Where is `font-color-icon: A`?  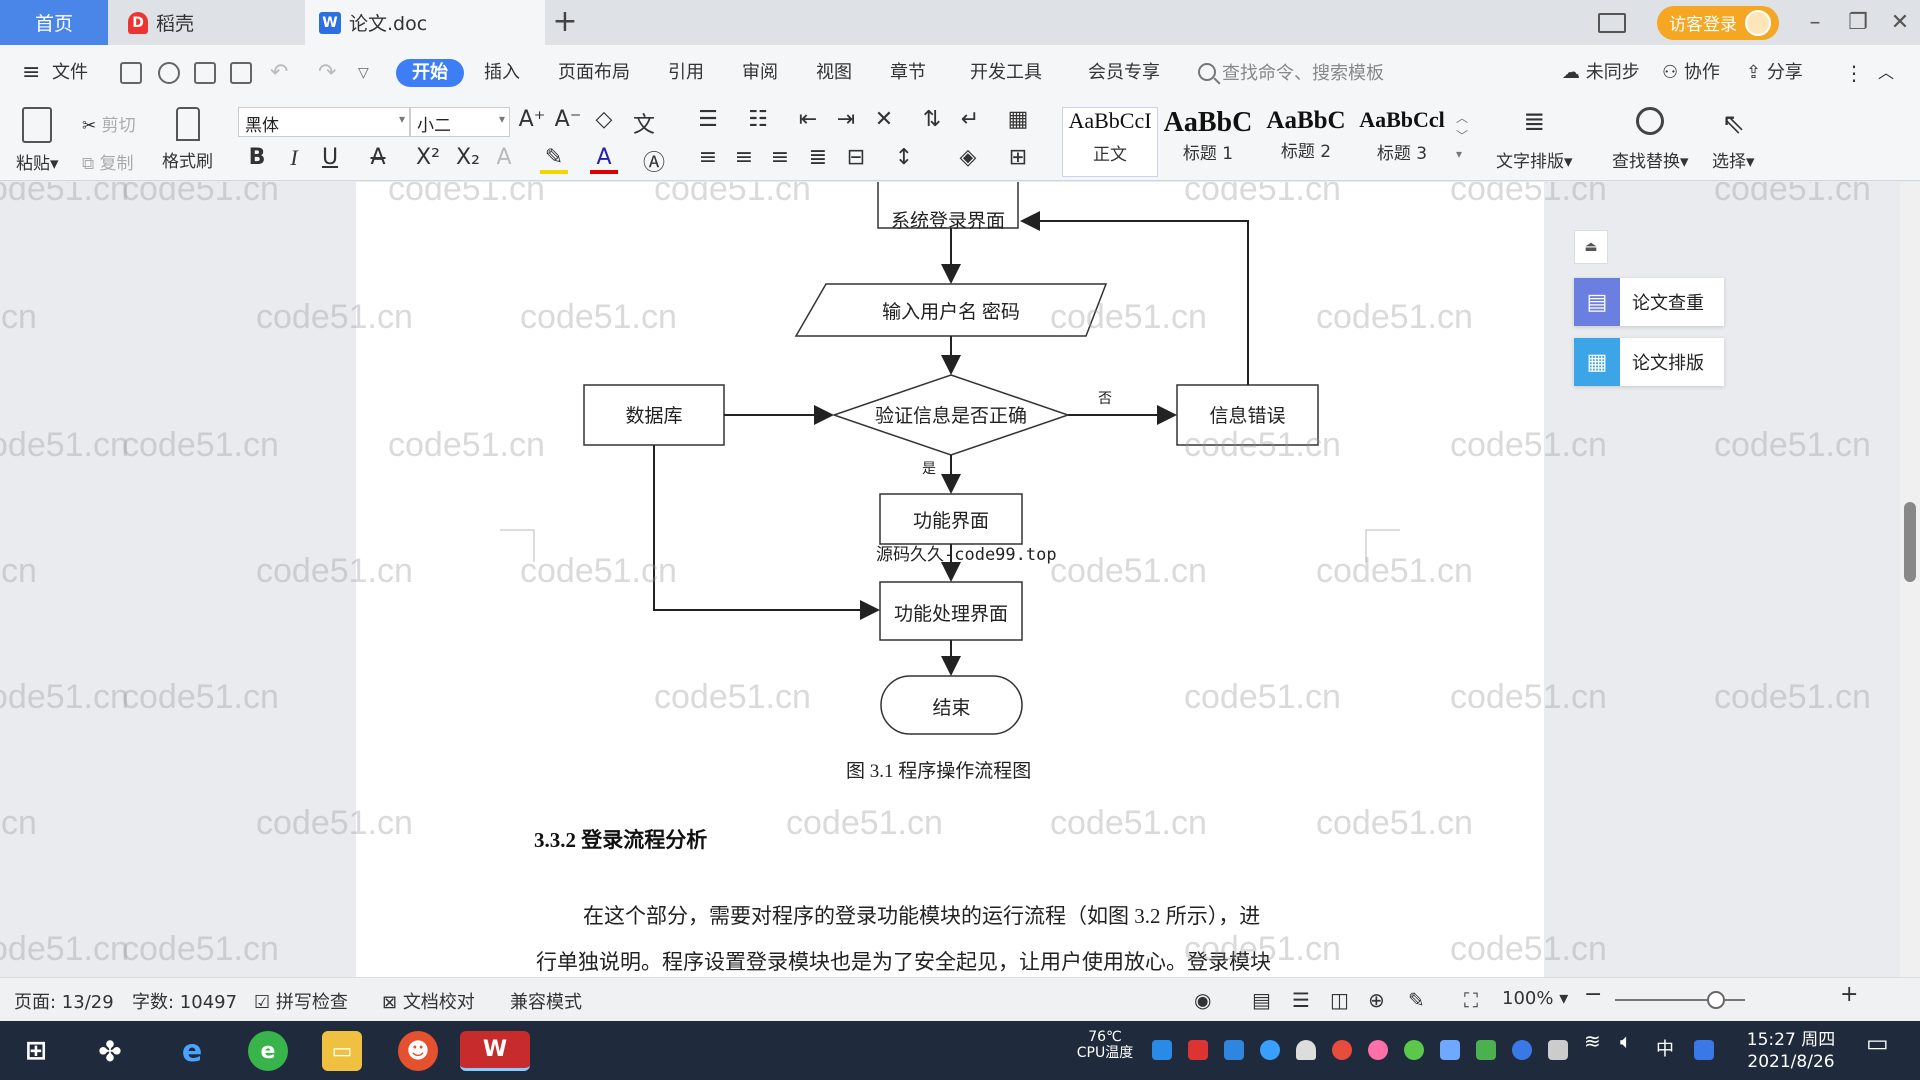 font-color-icon: A is located at coordinates (604, 159).